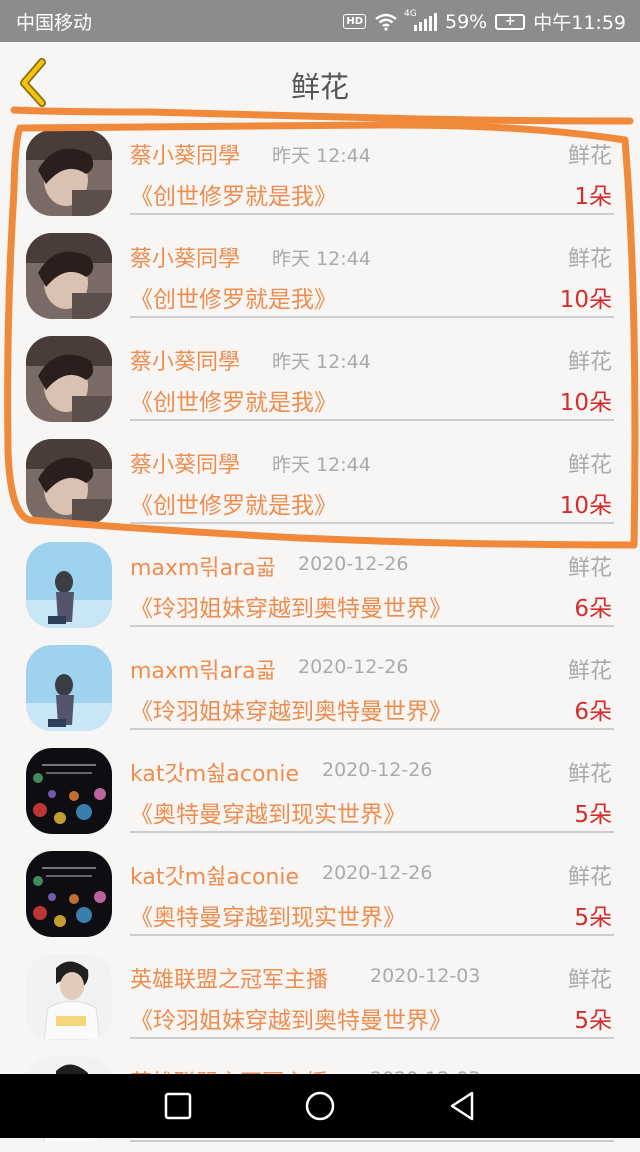 The height and width of the screenshot is (1152, 640). What do you see at coordinates (354, 21) in the screenshot?
I see `hd-badge: HD` at bounding box center [354, 21].